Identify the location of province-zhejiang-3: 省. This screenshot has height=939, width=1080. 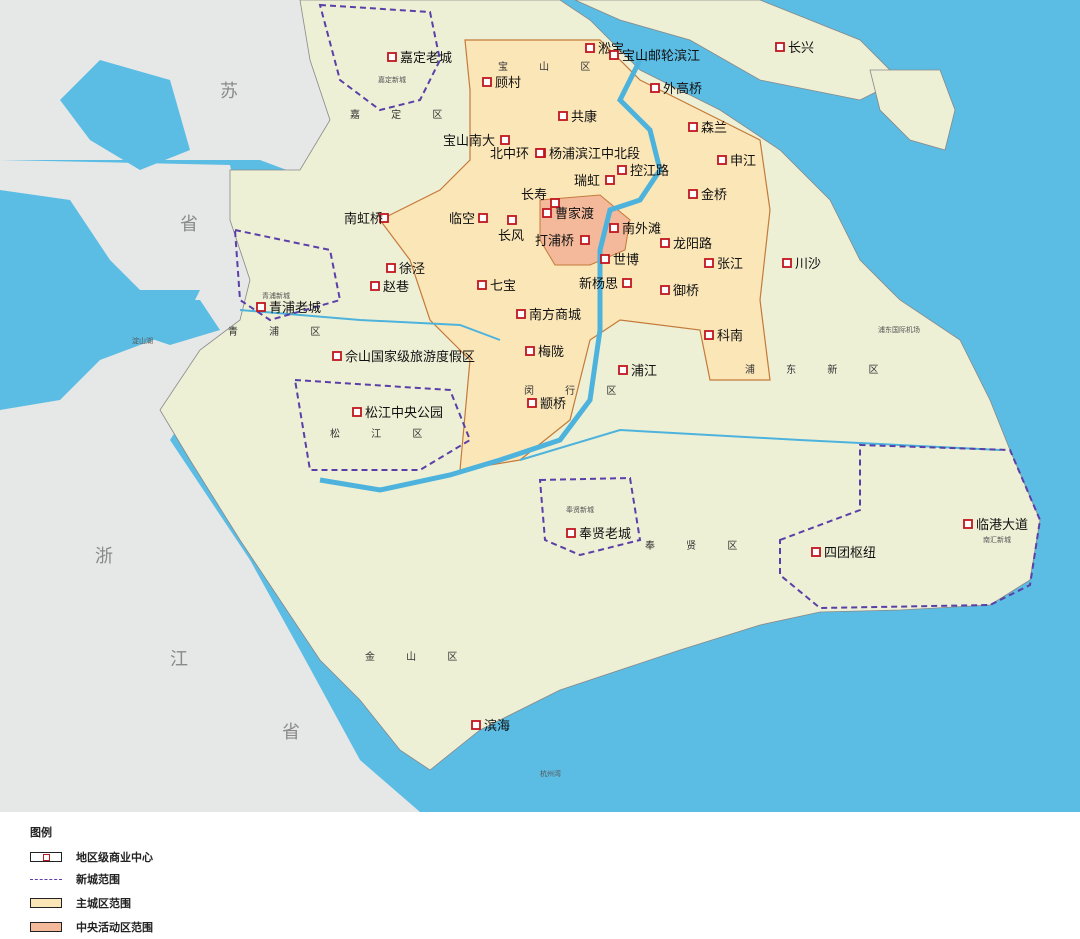
(291, 732).